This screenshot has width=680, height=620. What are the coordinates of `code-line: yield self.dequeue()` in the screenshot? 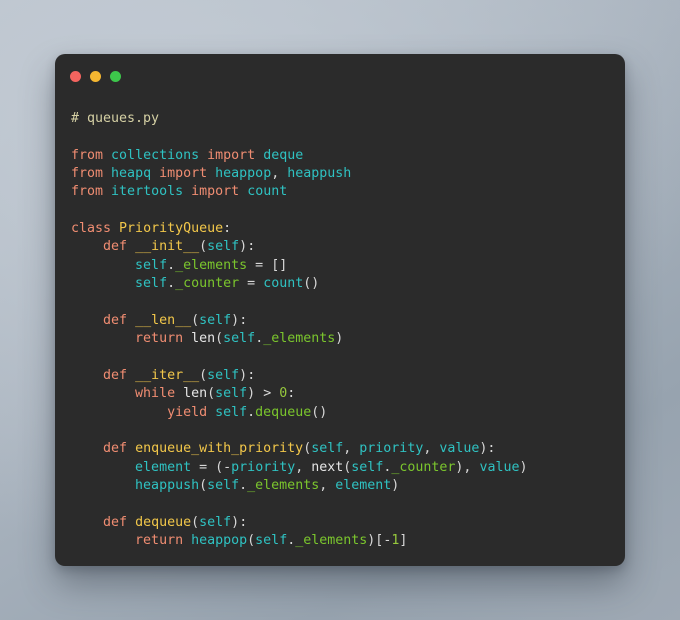 It's located at (247, 412).